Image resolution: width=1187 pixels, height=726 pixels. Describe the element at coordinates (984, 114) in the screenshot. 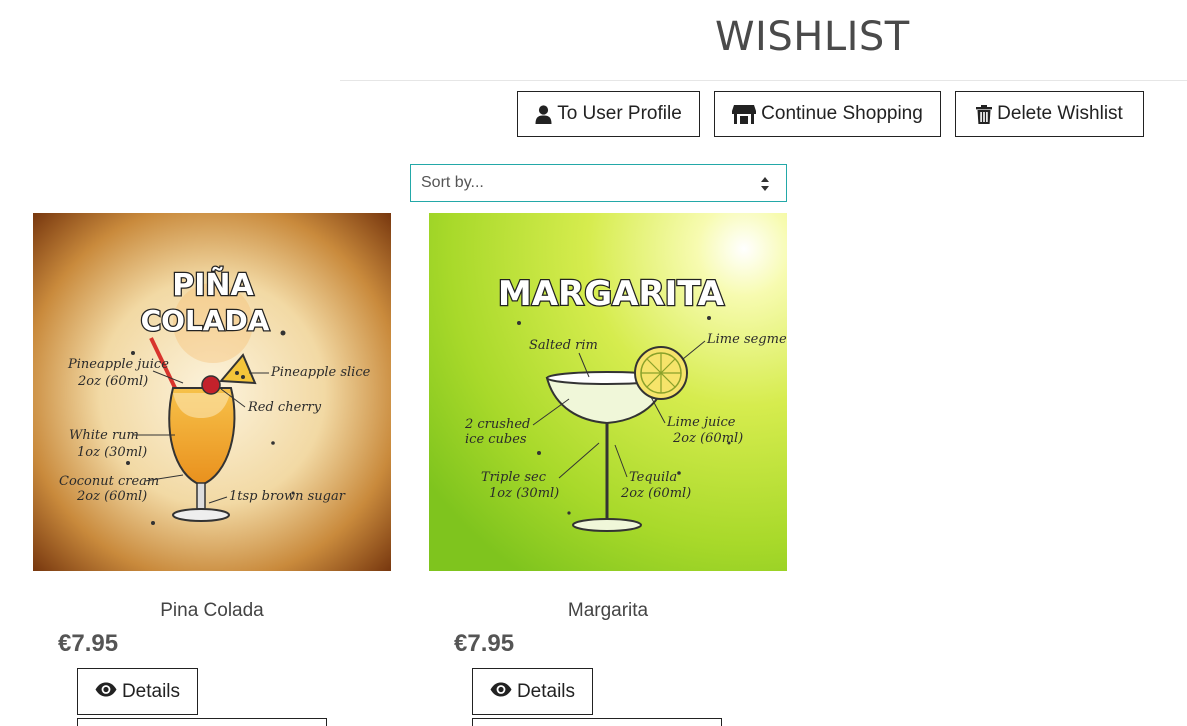

I see `trash-icon` at that location.